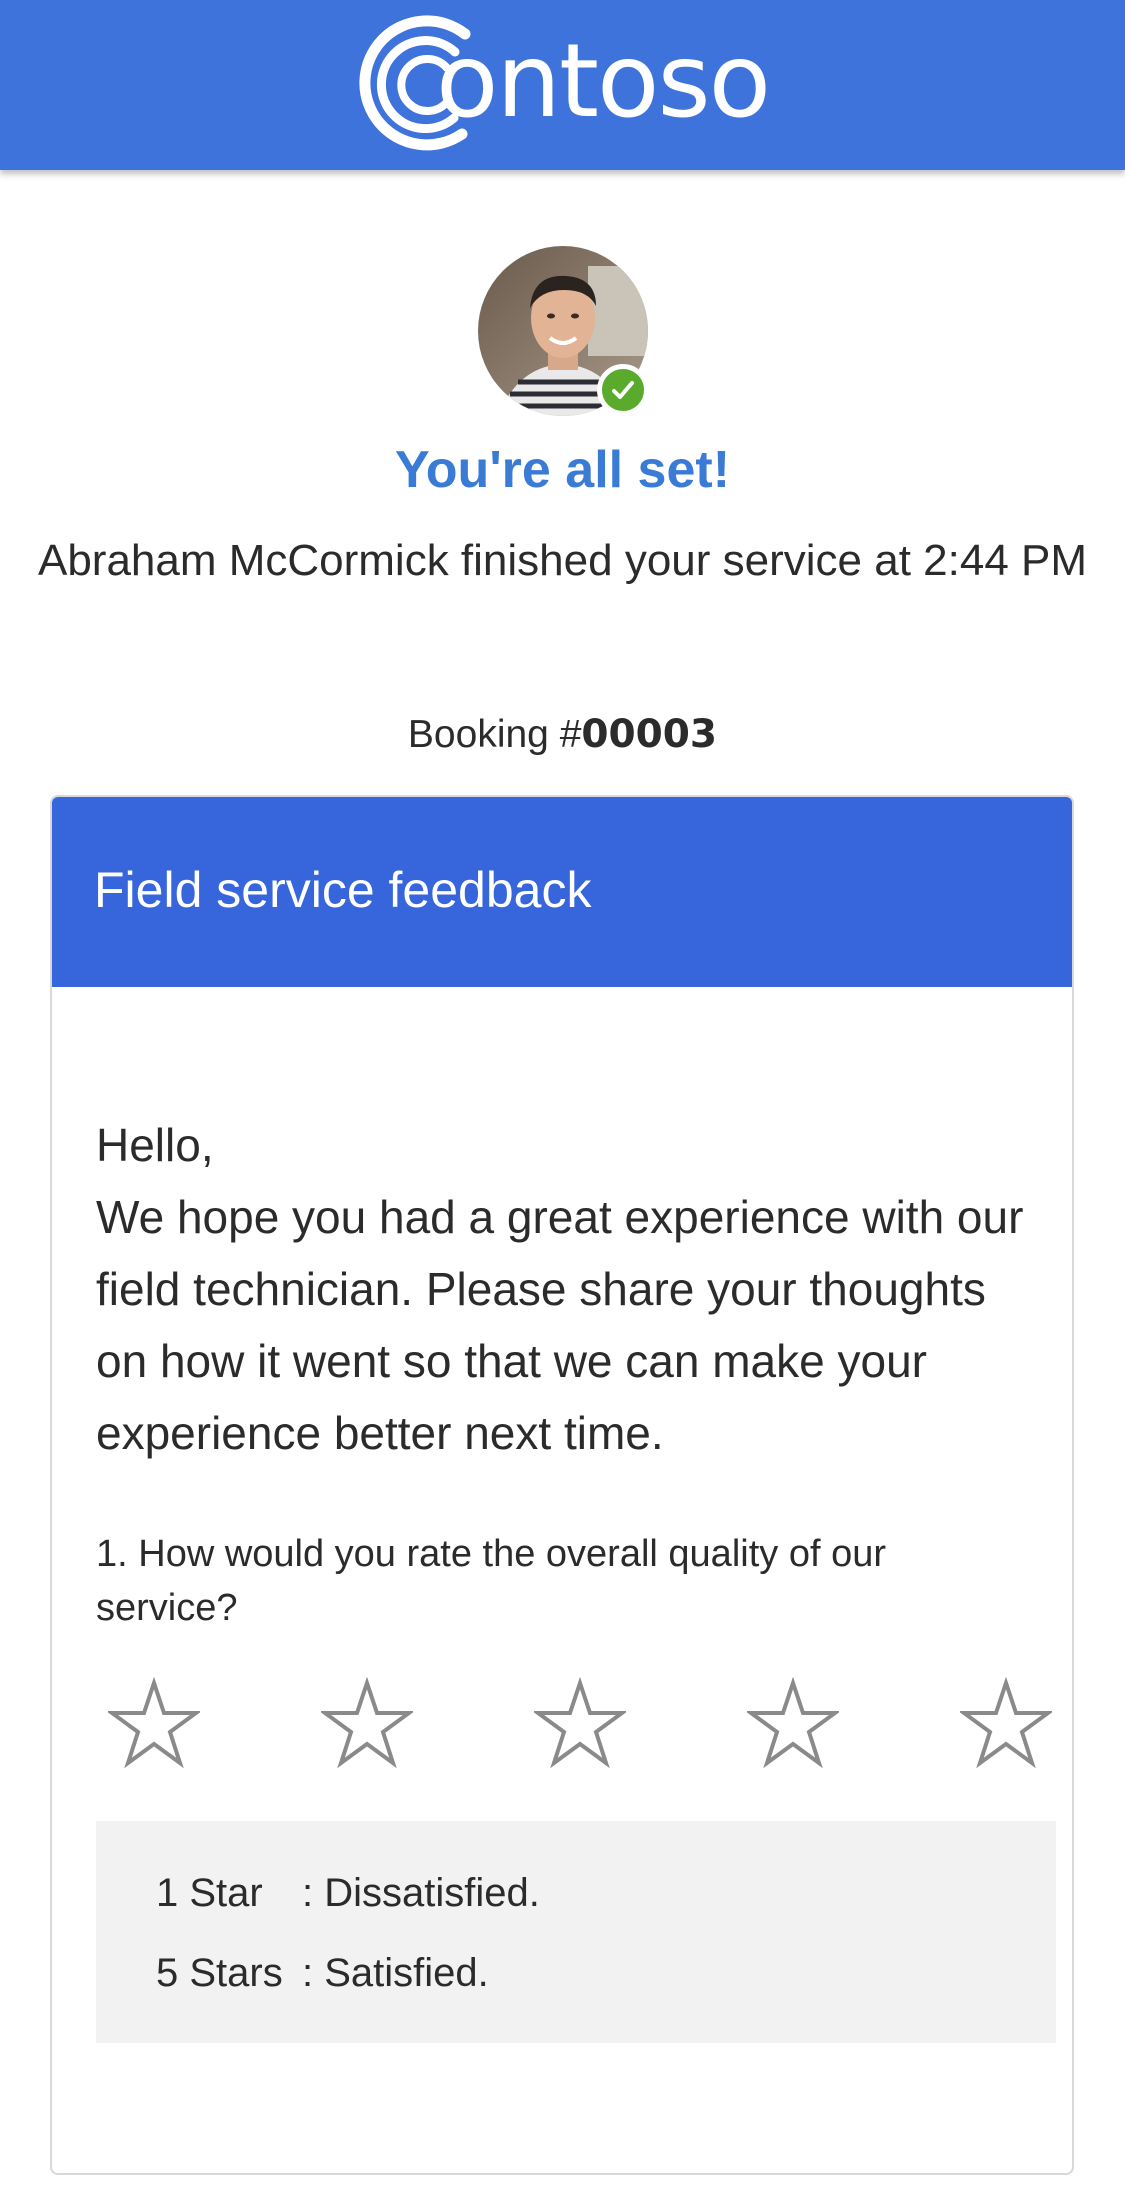 This screenshot has width=1125, height=2206. Describe the element at coordinates (209, 1893) in the screenshot. I see `legend-key: 1 Star` at that location.